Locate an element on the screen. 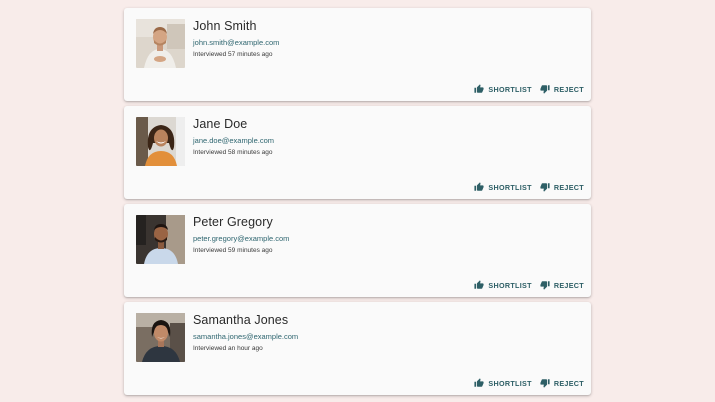  candidate-email: peter.gregory@example.com is located at coordinates (241, 238).